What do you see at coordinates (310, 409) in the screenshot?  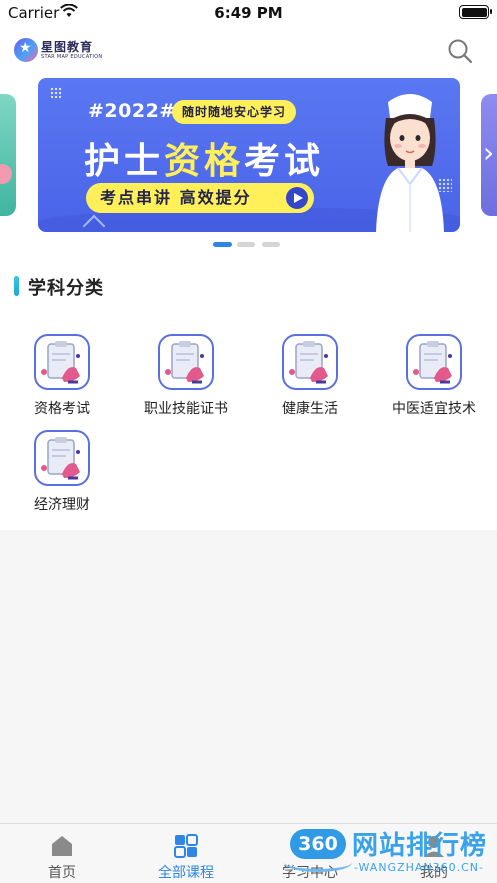 I see `category-label: 健康生活` at bounding box center [310, 409].